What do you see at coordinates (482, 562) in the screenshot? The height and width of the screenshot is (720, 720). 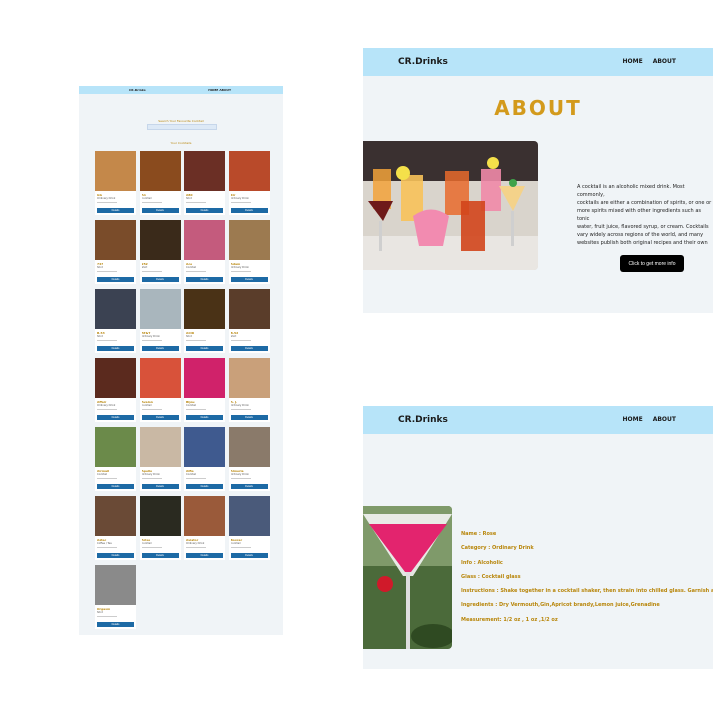 I see `cocktail-info: Info : Alcoholic` at bounding box center [482, 562].